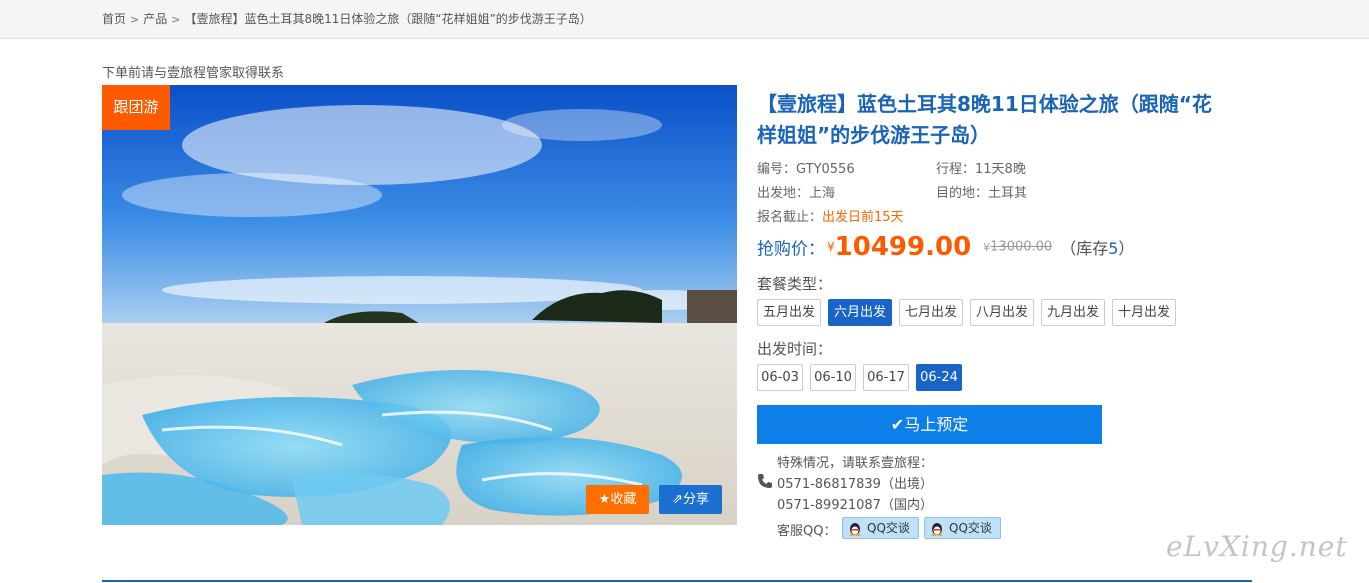 The width and height of the screenshot is (1369, 583). Describe the element at coordinates (863, 217) in the screenshot. I see `signup-deadline-value: 出发日前15天` at that location.